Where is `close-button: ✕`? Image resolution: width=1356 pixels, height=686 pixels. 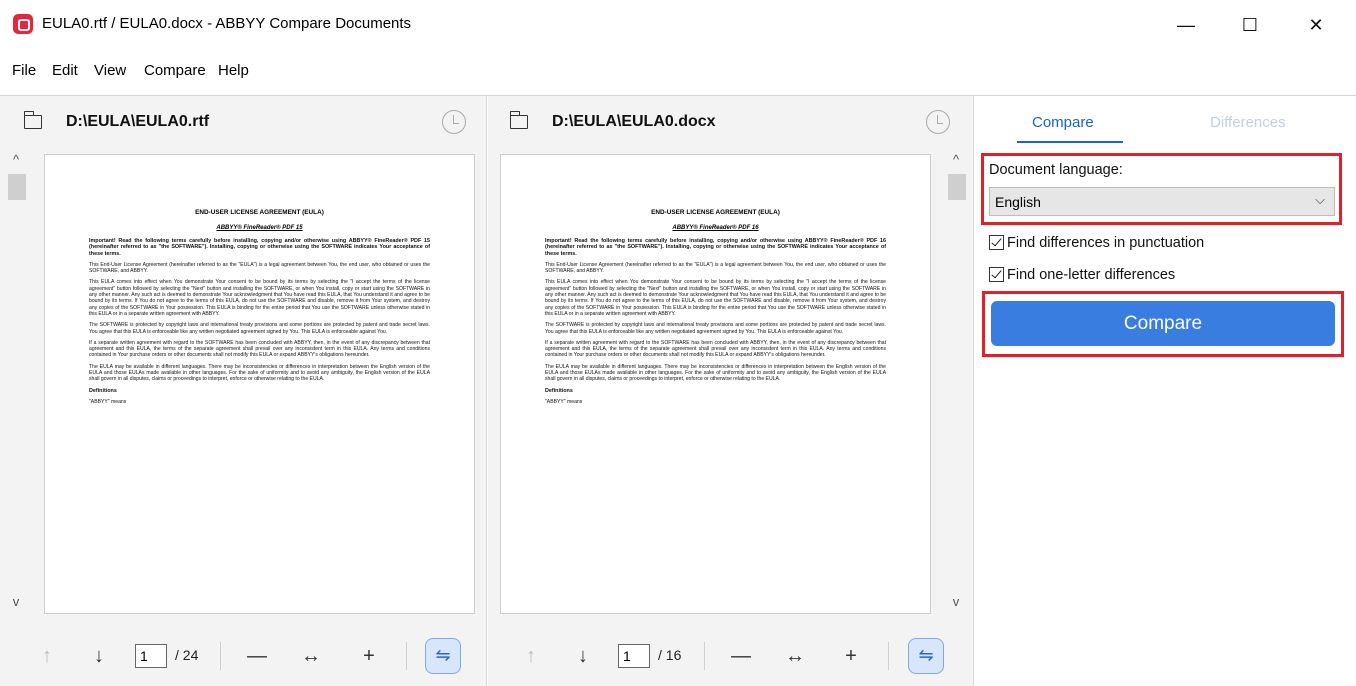
close-button: ✕ is located at coordinates (1316, 25).